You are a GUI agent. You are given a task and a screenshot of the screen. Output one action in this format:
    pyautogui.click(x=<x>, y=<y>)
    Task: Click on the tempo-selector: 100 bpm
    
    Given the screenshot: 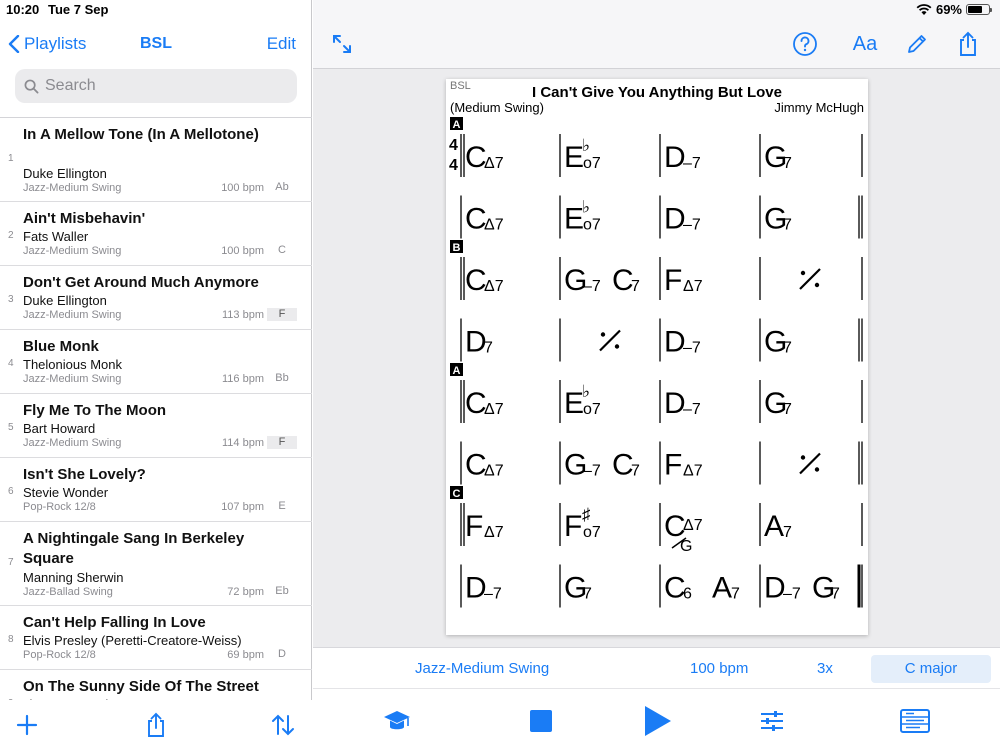 What is the action you would take?
    pyautogui.click(x=719, y=668)
    